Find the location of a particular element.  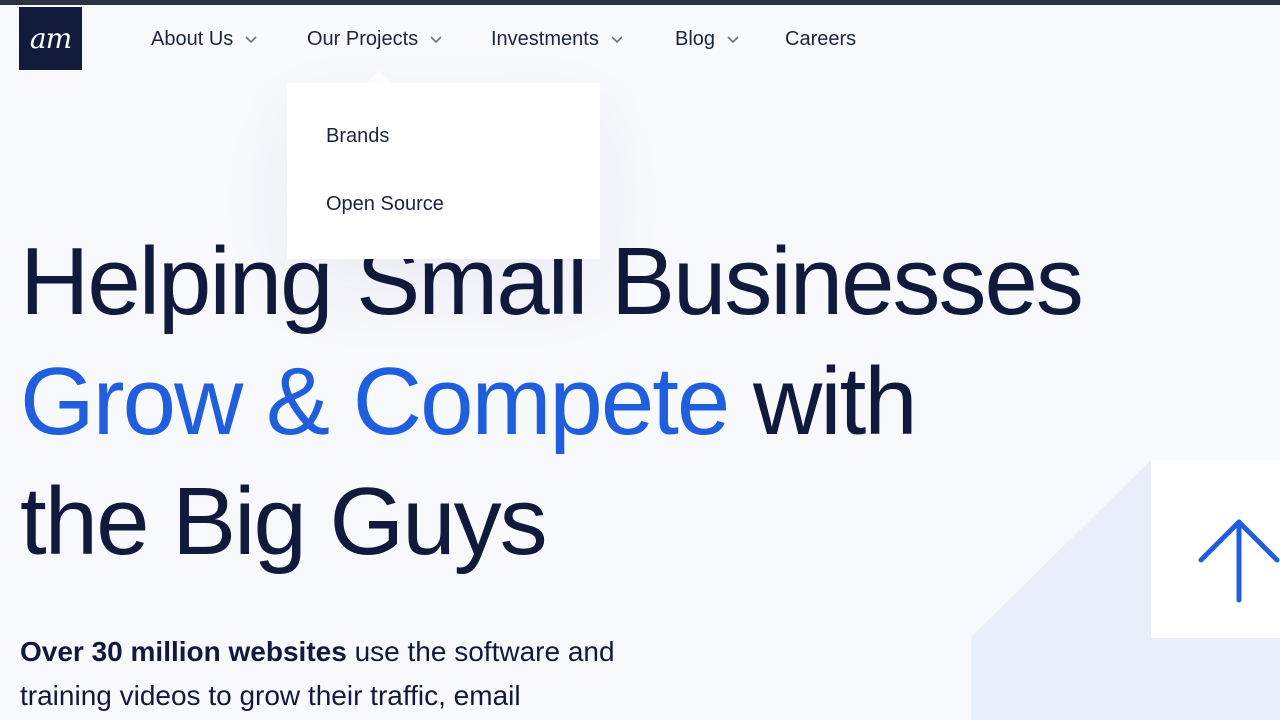

nav-item-label: Investments is located at coordinates (545, 38).